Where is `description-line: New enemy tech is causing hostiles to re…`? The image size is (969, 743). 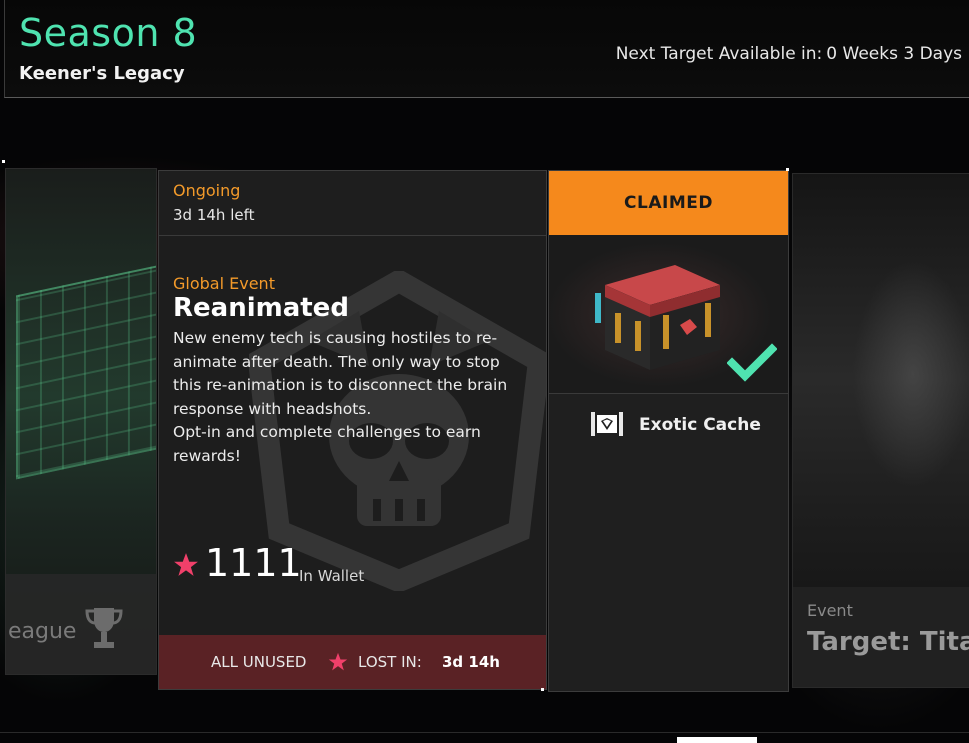
description-line: New enemy tech is causing hostiles to re… is located at coordinates (335, 338).